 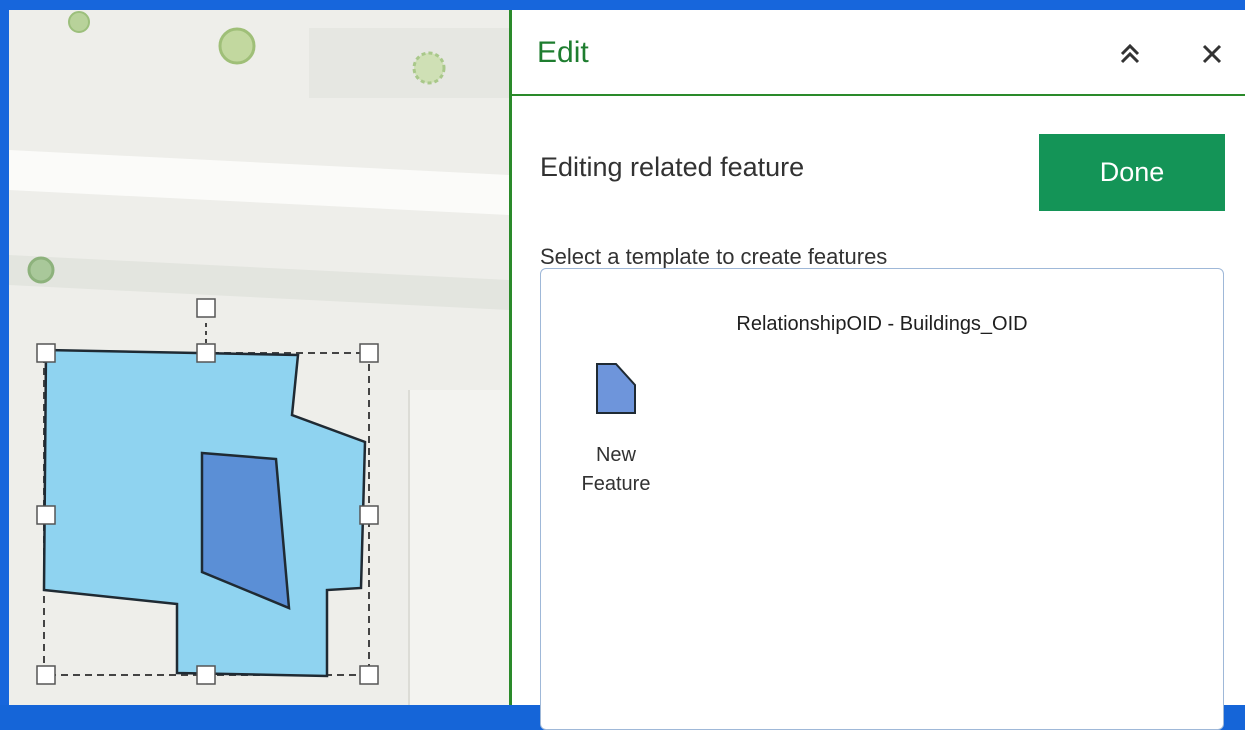 I want to click on close-button, so click(x=1212, y=54).